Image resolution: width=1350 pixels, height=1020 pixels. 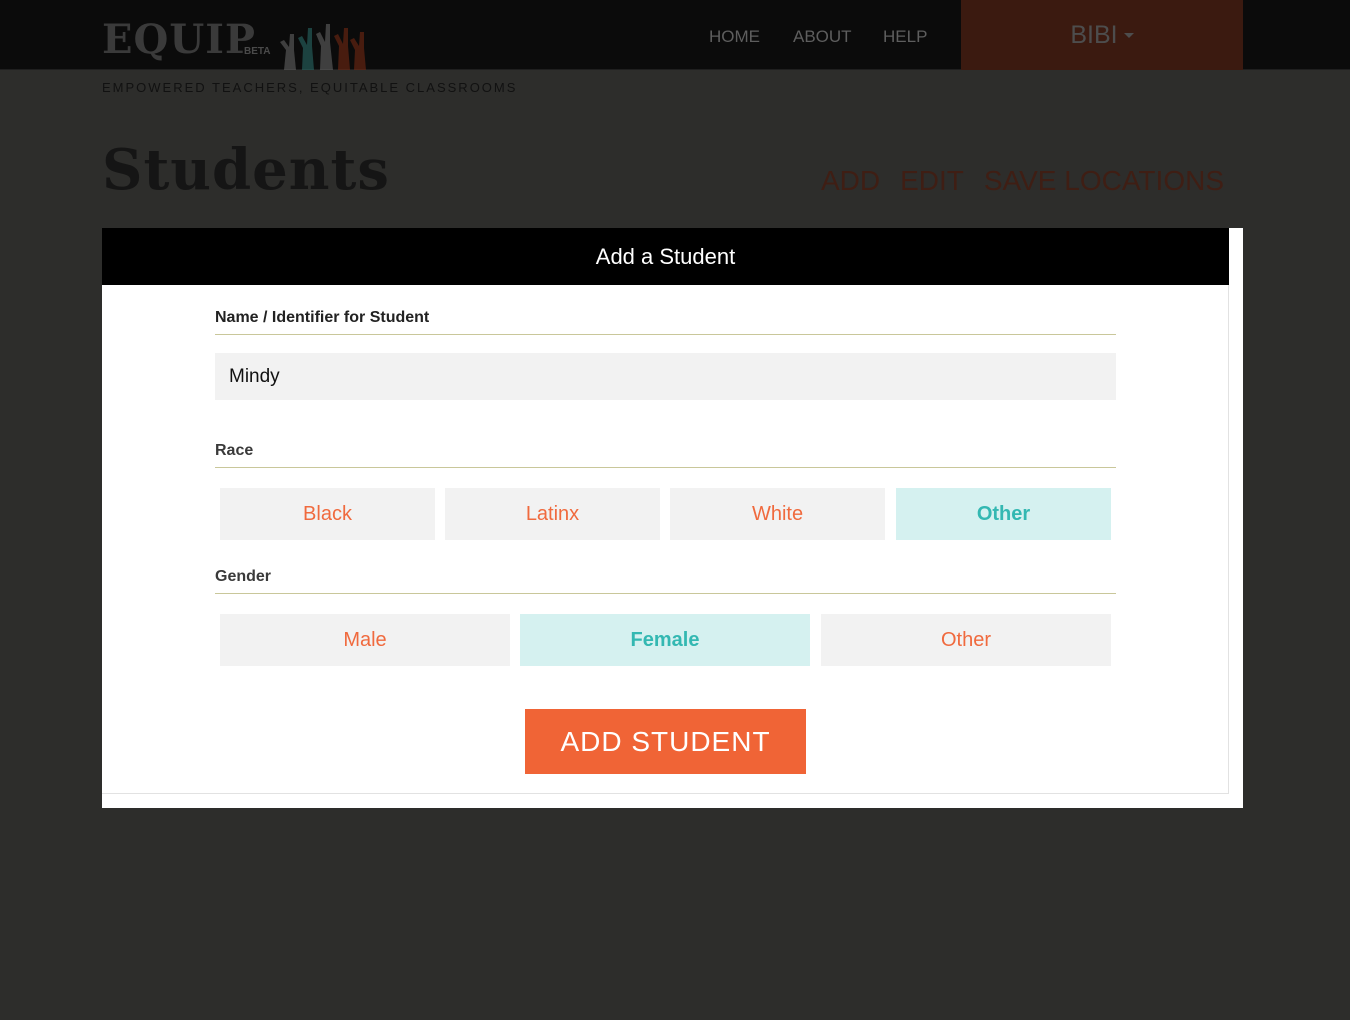 I want to click on top-nav: EQUIP BETA HOME ABOUT HELP BIBI, so click(x=675, y=35).